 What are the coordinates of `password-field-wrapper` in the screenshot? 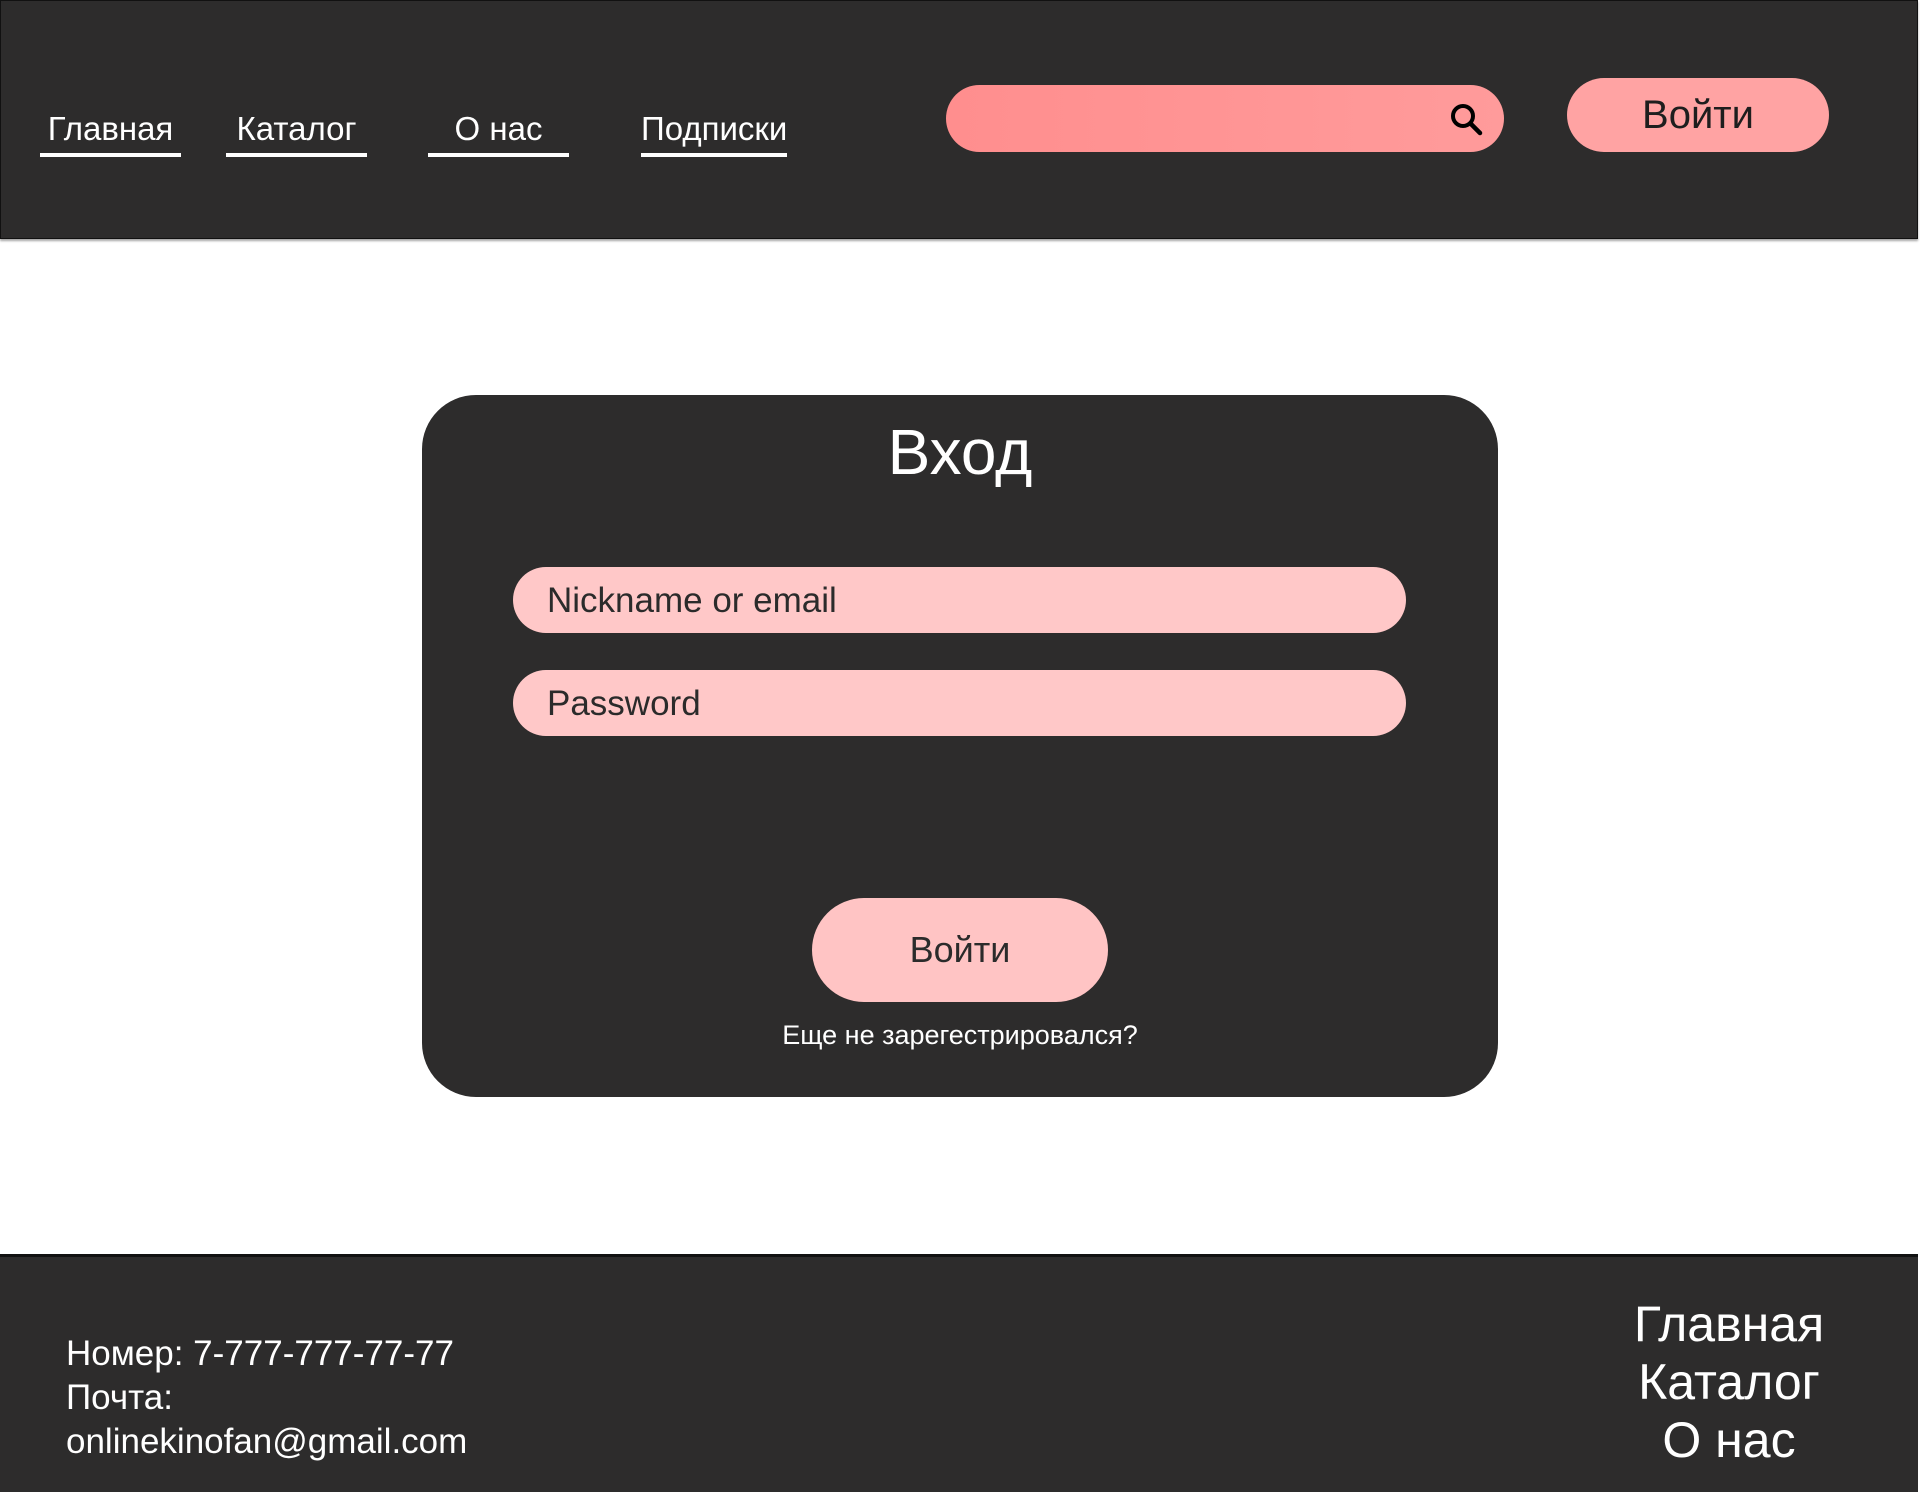 It's located at (959, 704).